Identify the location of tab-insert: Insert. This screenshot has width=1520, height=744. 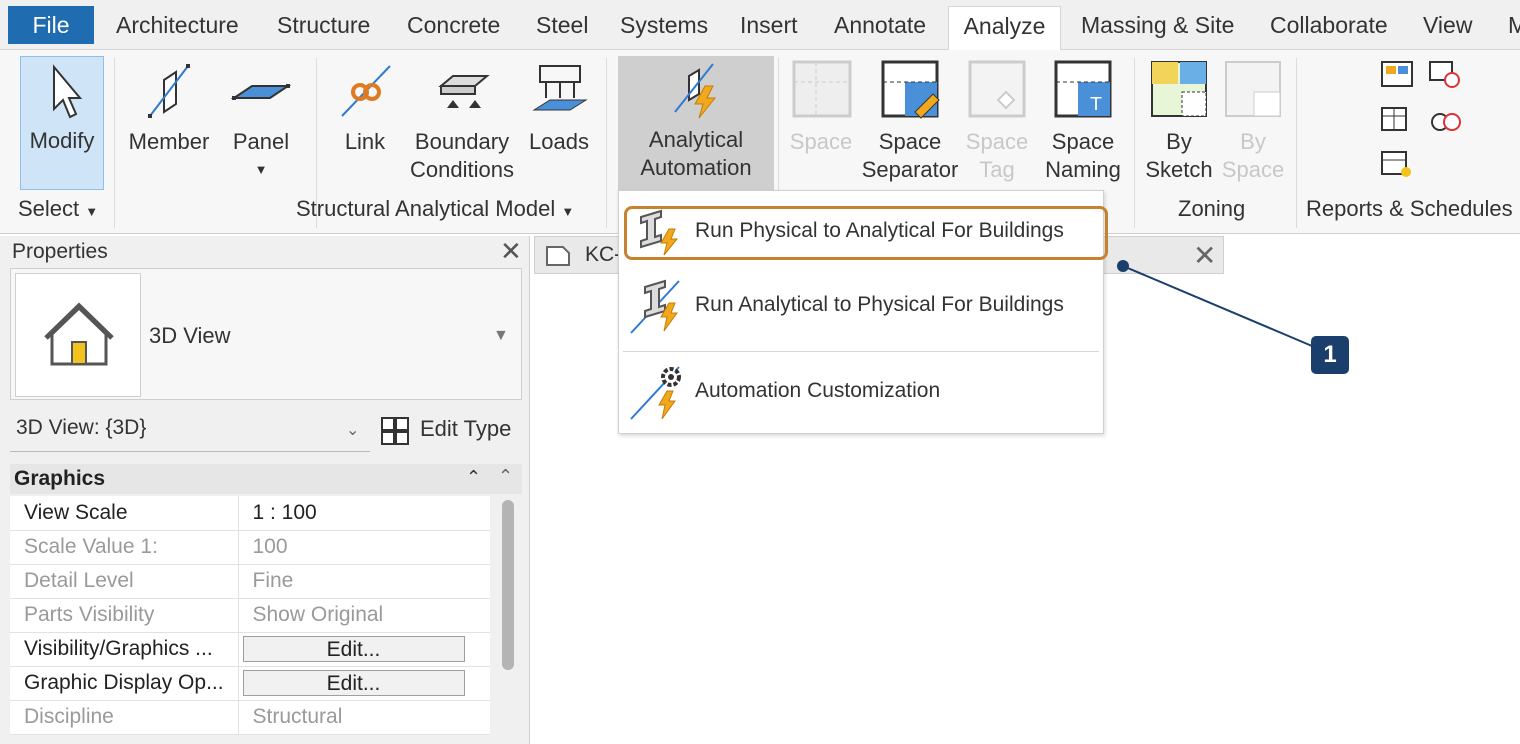
(769, 25).